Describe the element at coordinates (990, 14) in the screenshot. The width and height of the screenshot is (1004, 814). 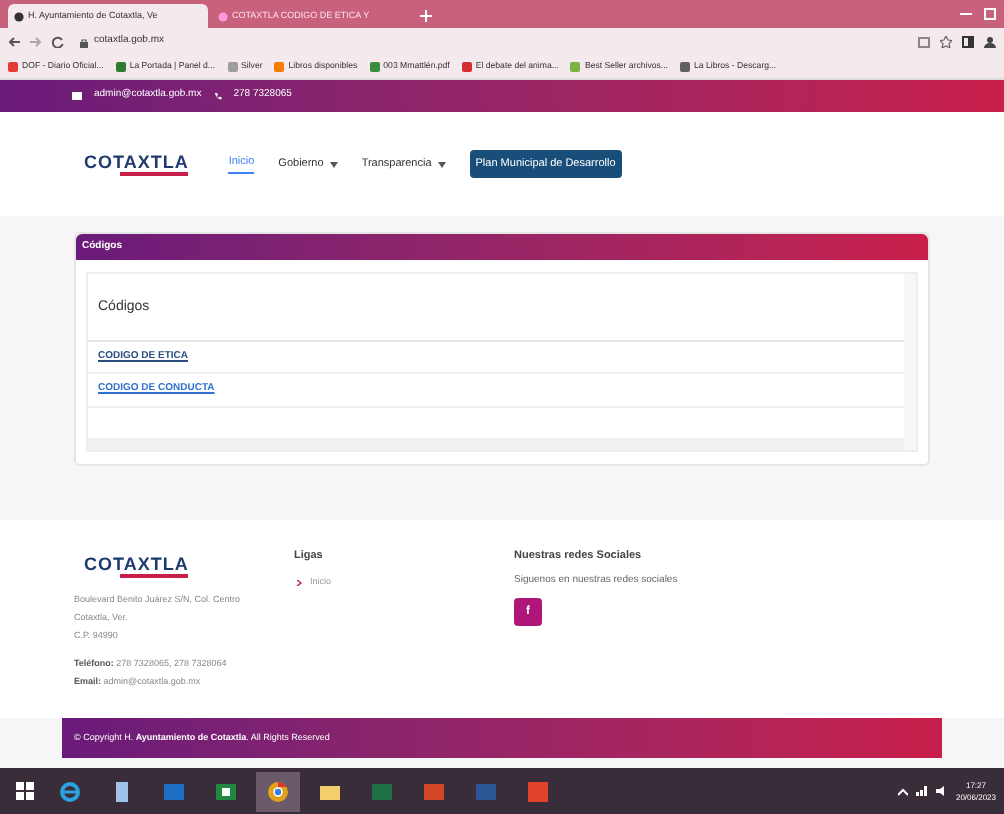
I see `maximize-icon` at that location.